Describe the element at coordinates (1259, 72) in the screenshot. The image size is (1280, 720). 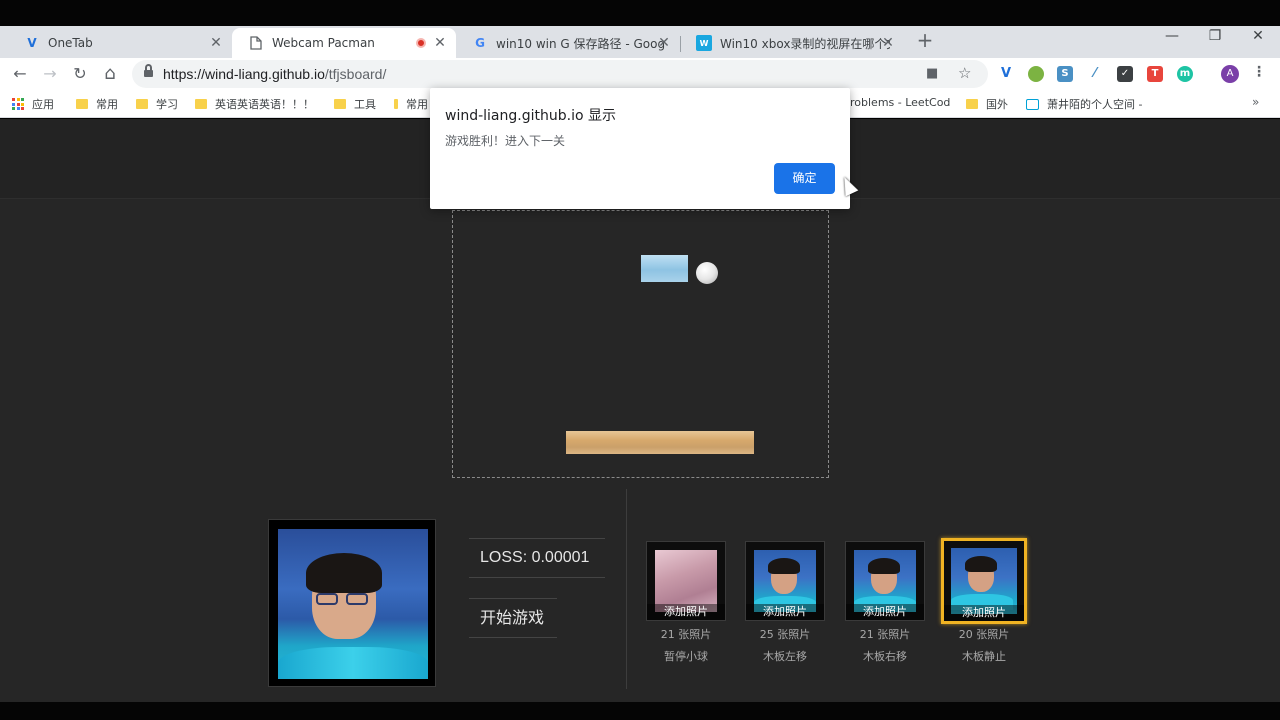
I see `menu-icon: ⋮` at that location.